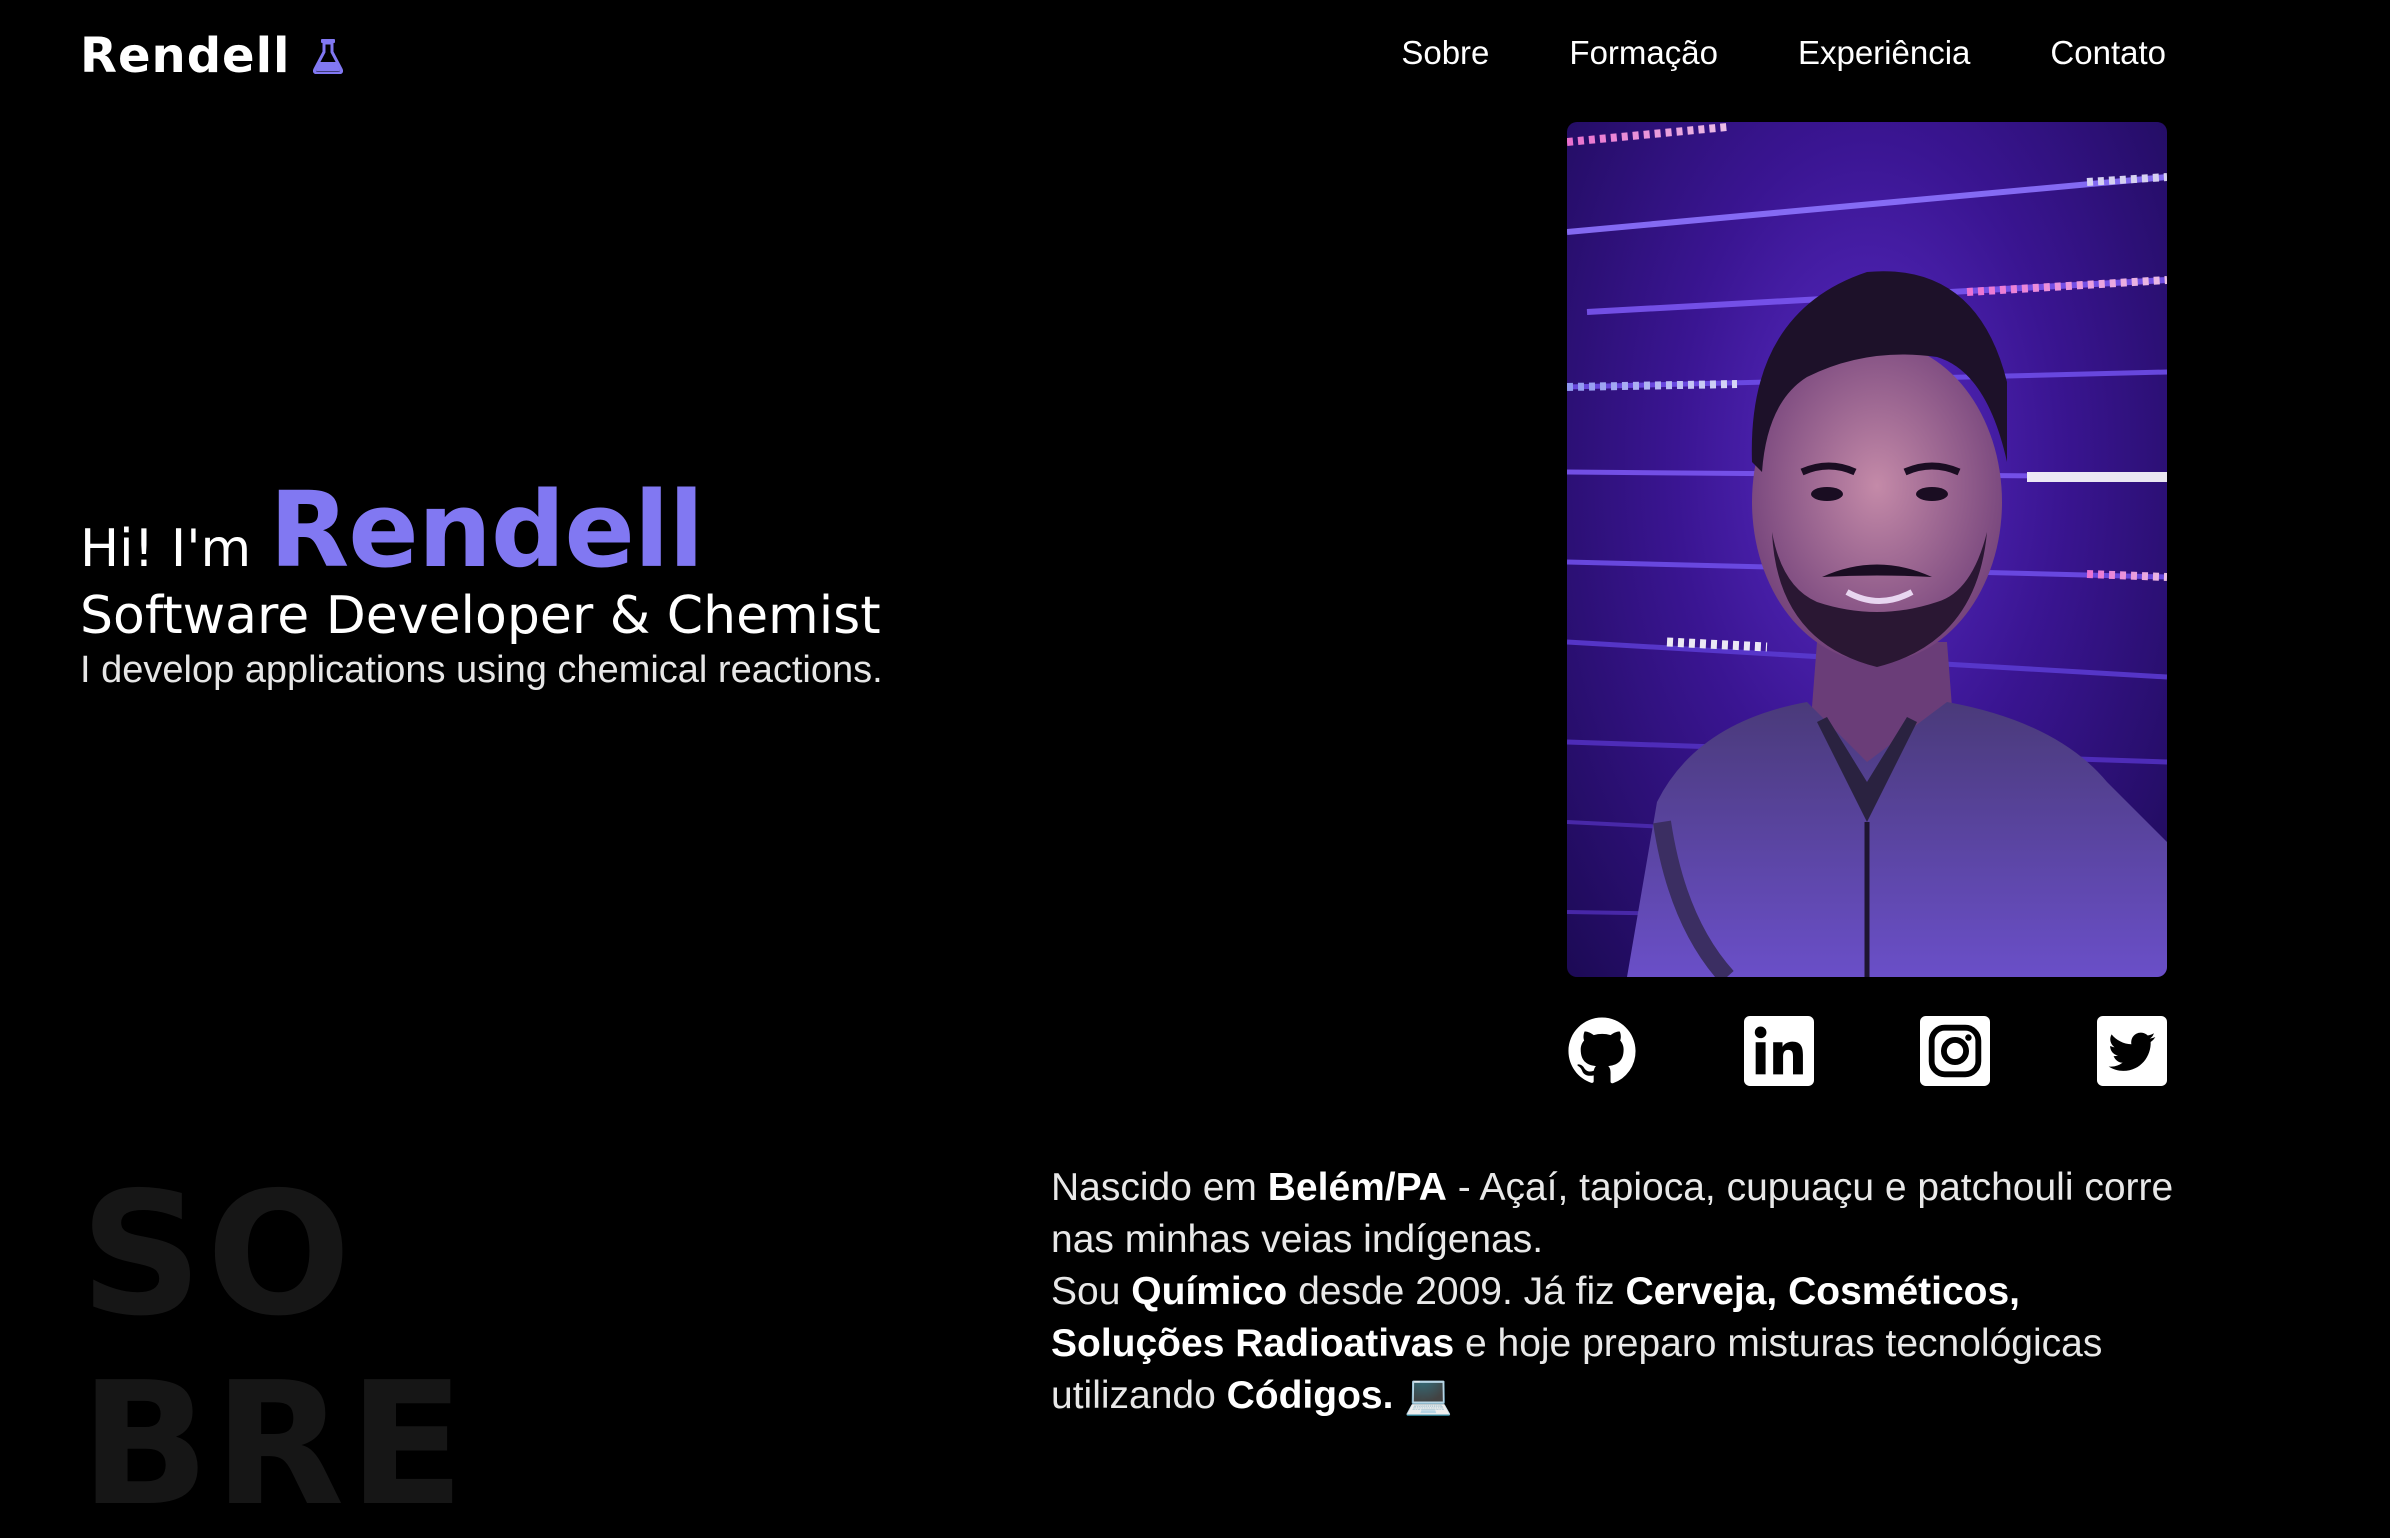  Describe the element at coordinates (217, 1255) in the screenshot. I see `about-title-line1: SO` at that location.